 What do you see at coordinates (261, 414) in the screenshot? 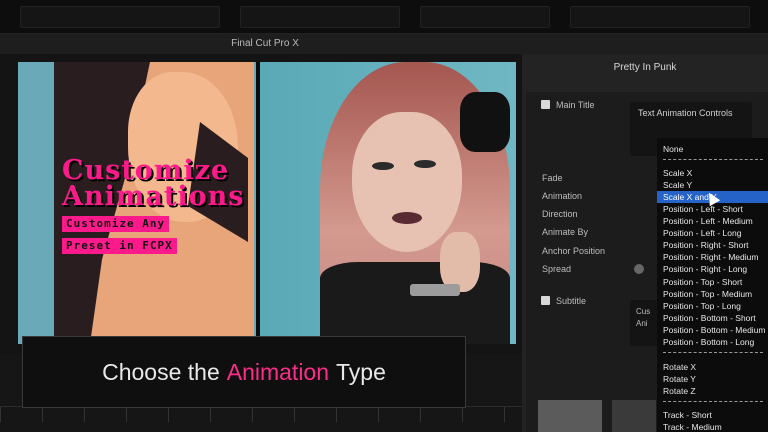
I see `timeline-ruler` at bounding box center [261, 414].